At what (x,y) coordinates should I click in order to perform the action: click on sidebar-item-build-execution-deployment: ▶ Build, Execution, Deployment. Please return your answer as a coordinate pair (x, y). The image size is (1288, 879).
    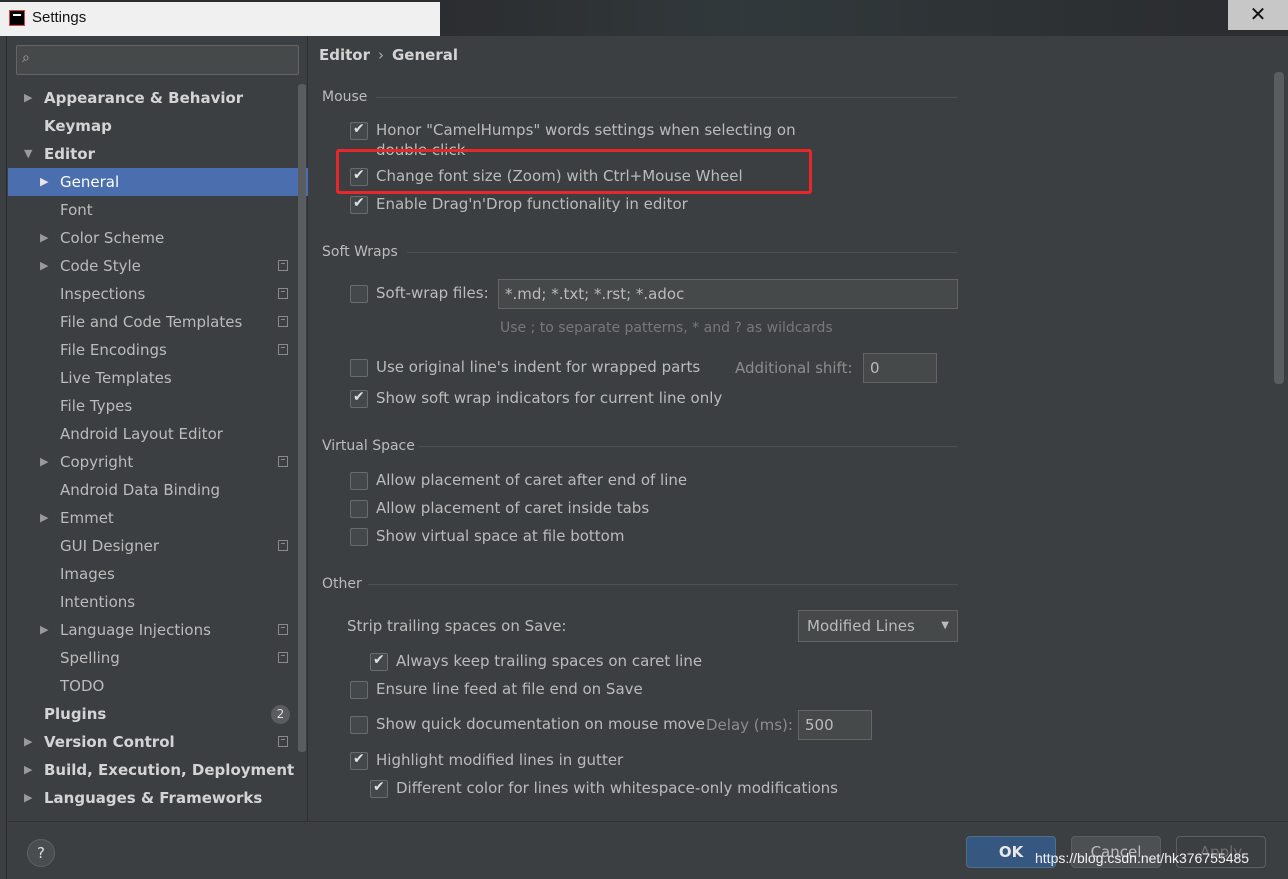
    Looking at the image, I should click on (158, 770).